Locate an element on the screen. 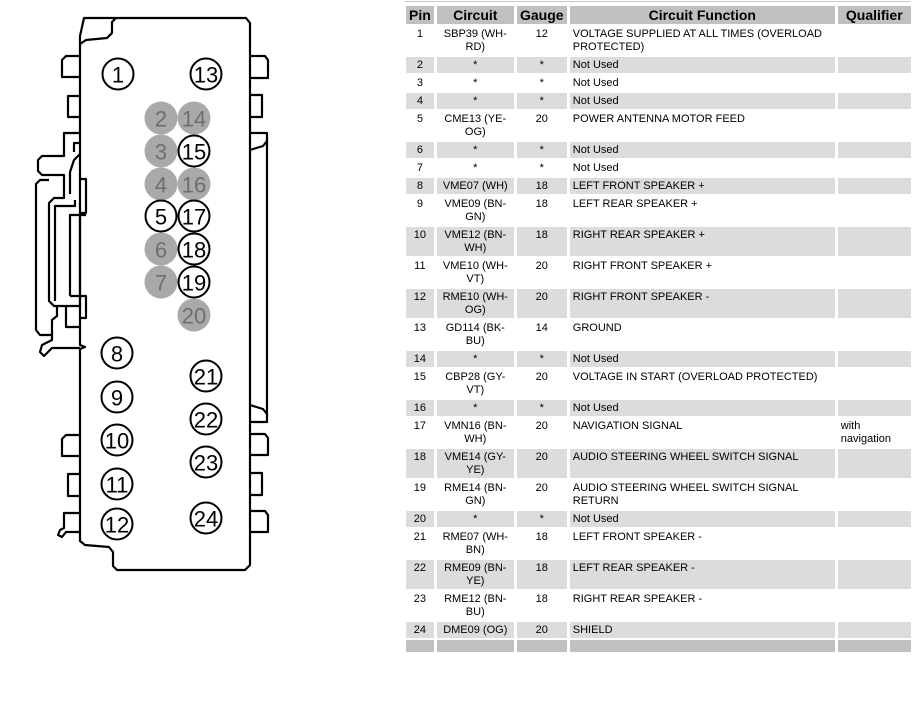 Image resolution: width=919 pixels, height=712 pixels. cell-circuit-function: LEFT REAR SPEAKER + is located at coordinates (635, 204).